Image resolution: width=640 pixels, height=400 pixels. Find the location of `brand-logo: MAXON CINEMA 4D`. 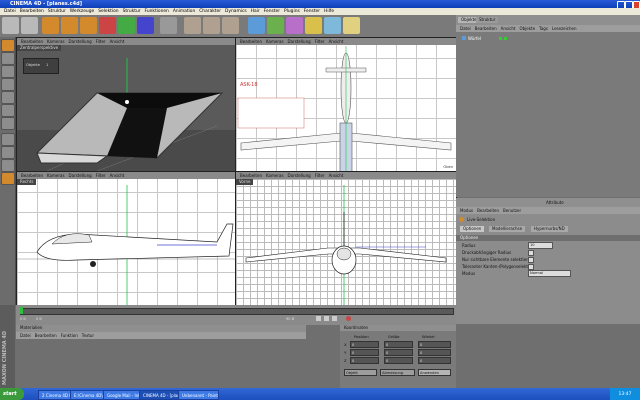

brand-logo: MAXON CINEMA 4D is located at coordinates (5, 357).